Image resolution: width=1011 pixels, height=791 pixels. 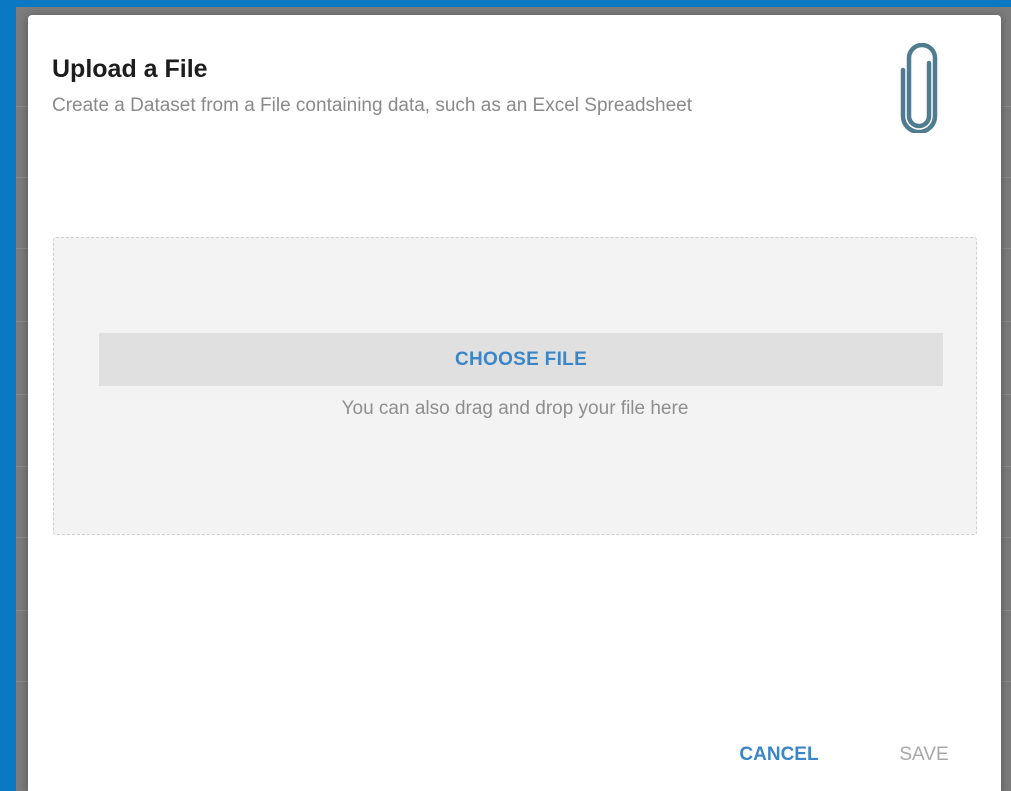 What do you see at coordinates (779, 755) in the screenshot?
I see `cancel-button: CANCEL` at bounding box center [779, 755].